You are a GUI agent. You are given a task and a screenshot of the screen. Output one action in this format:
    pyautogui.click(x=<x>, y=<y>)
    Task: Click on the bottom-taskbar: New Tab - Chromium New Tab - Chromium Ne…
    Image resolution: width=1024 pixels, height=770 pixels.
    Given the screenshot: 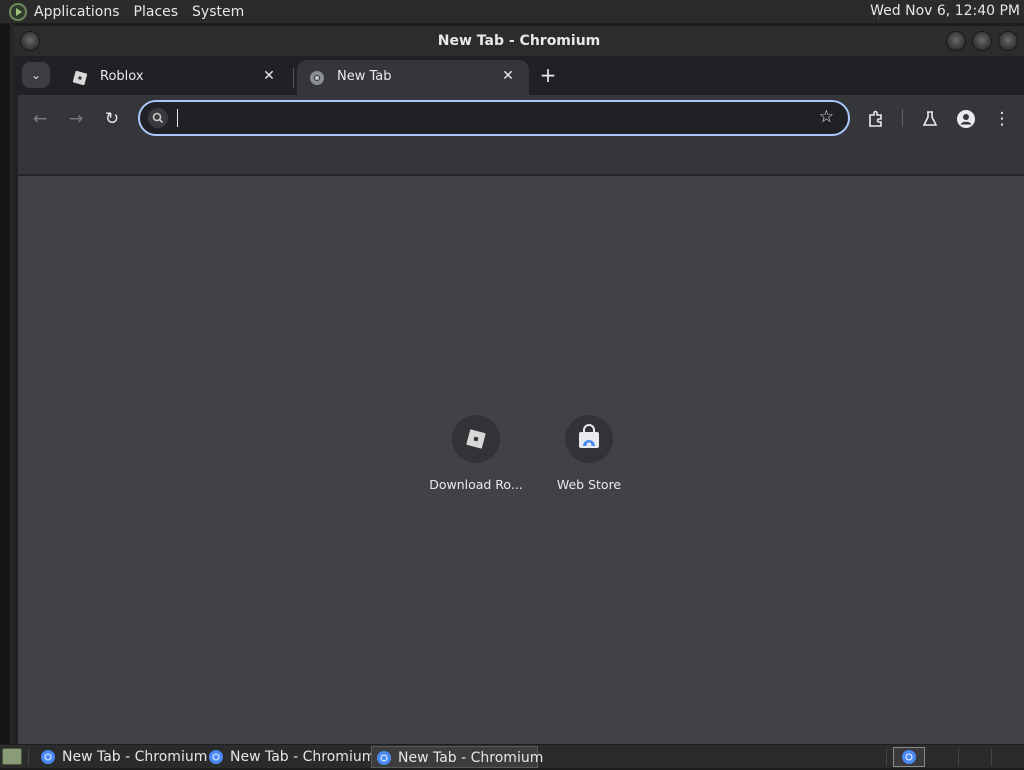 What is the action you would take?
    pyautogui.click(x=512, y=756)
    